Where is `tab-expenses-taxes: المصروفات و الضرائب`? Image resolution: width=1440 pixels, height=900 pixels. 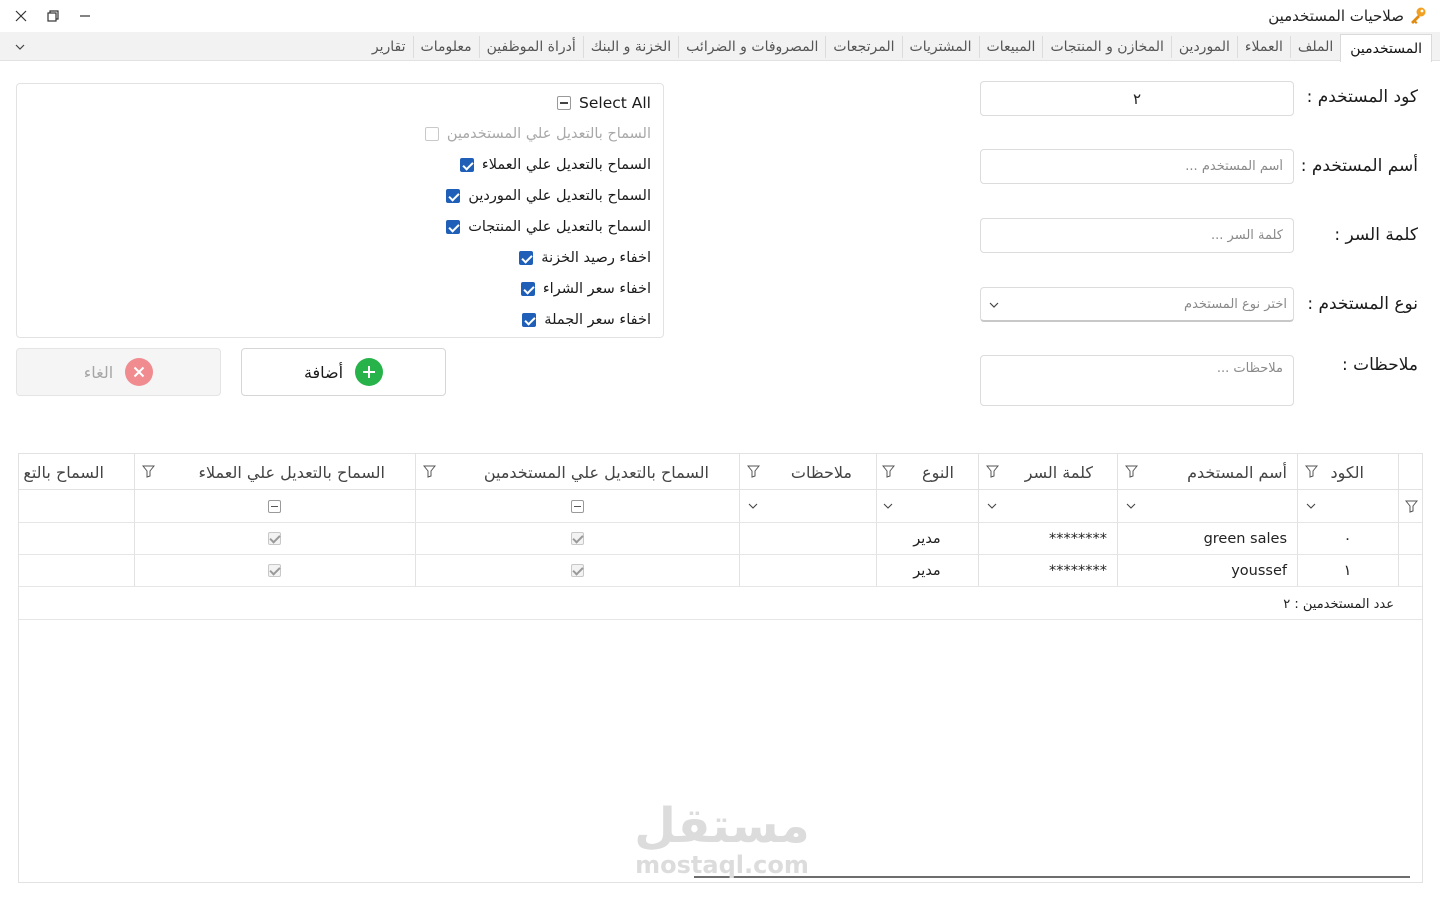
tab-expenses-taxes: المصروفات و الضرائب is located at coordinates (751, 46).